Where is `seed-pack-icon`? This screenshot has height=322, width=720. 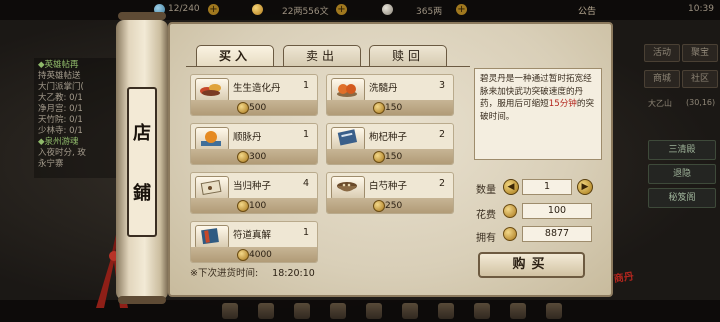 seed-pack-icon is located at coordinates (212, 188).